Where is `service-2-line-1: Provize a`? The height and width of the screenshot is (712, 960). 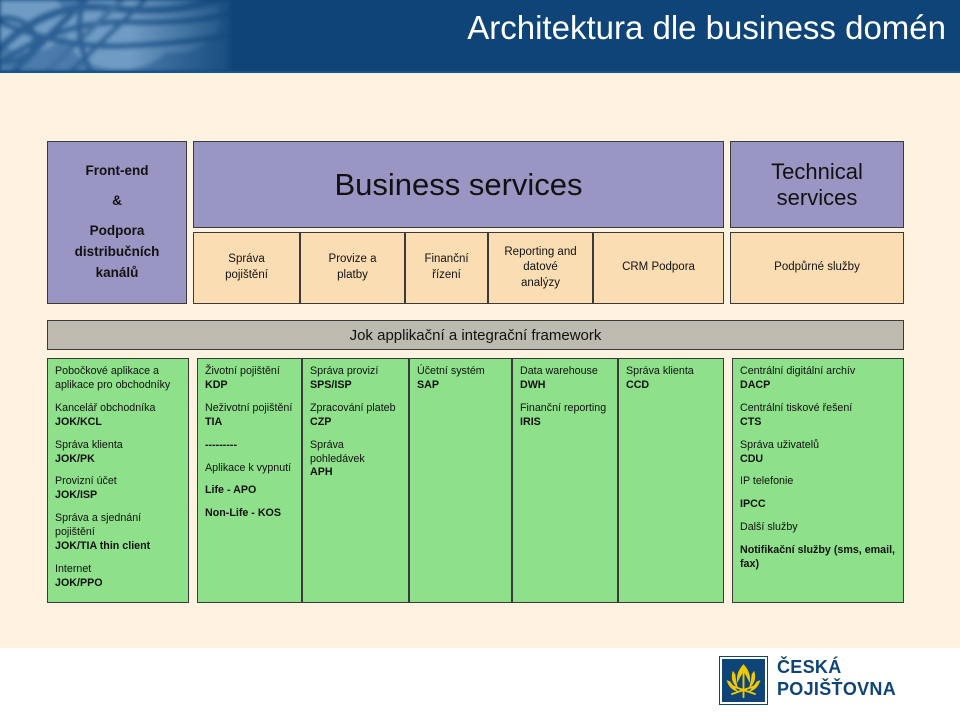
service-2-line-1: Provize a is located at coordinates (352, 259).